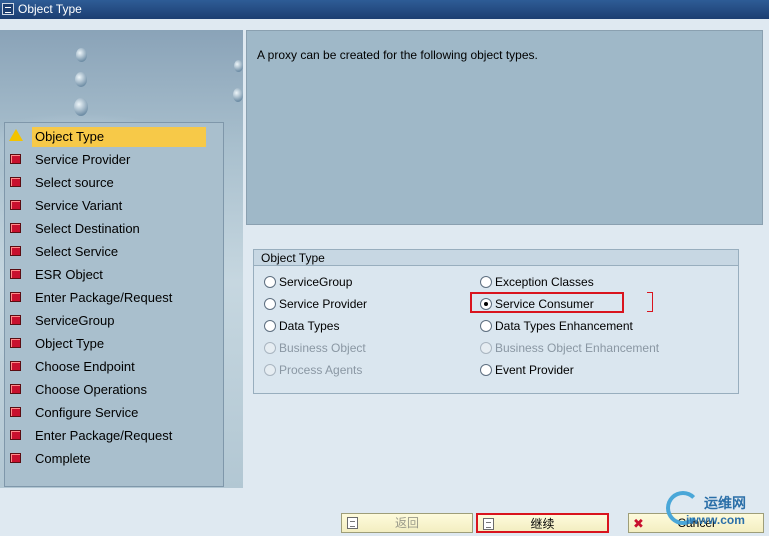 This screenshot has width=769, height=536. Describe the element at coordinates (323, 304) in the screenshot. I see `radio-label: Service Provider` at that location.